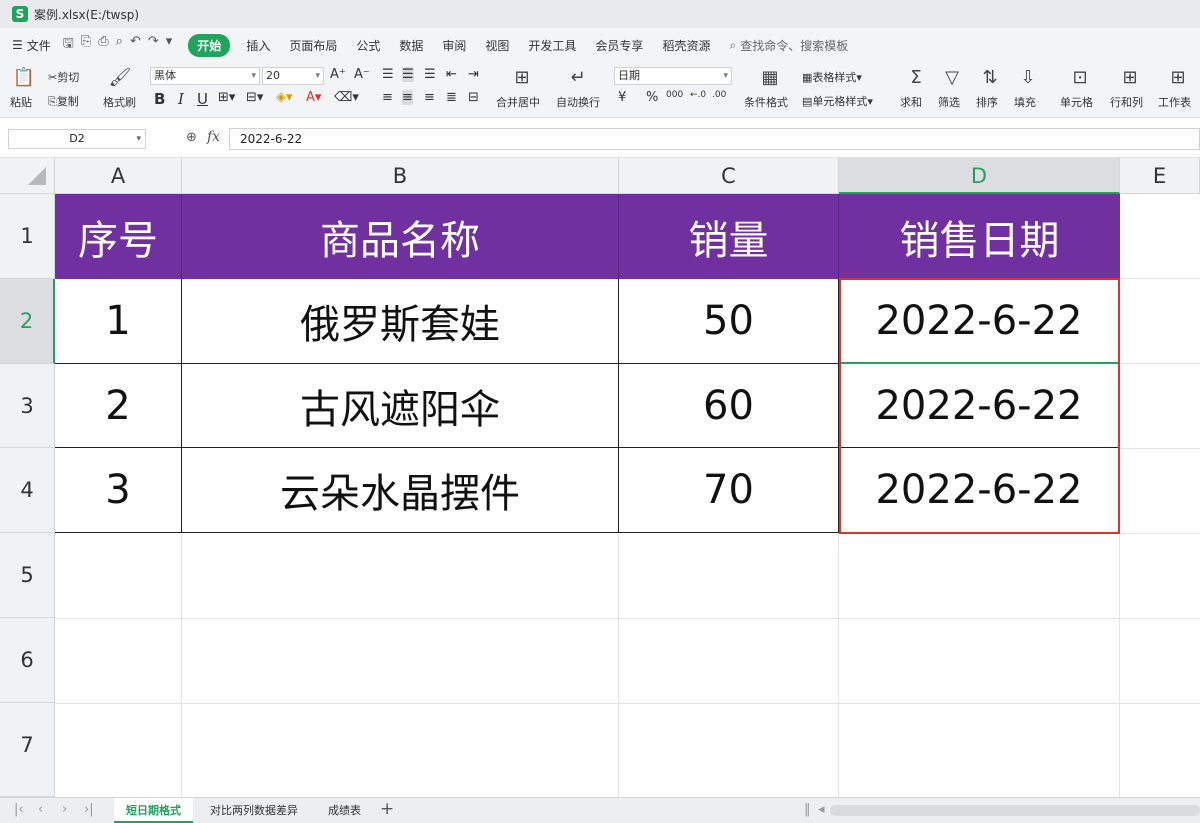 The height and width of the screenshot is (823, 1200). I want to click on row-column-icon: ⊞, so click(1130, 78).